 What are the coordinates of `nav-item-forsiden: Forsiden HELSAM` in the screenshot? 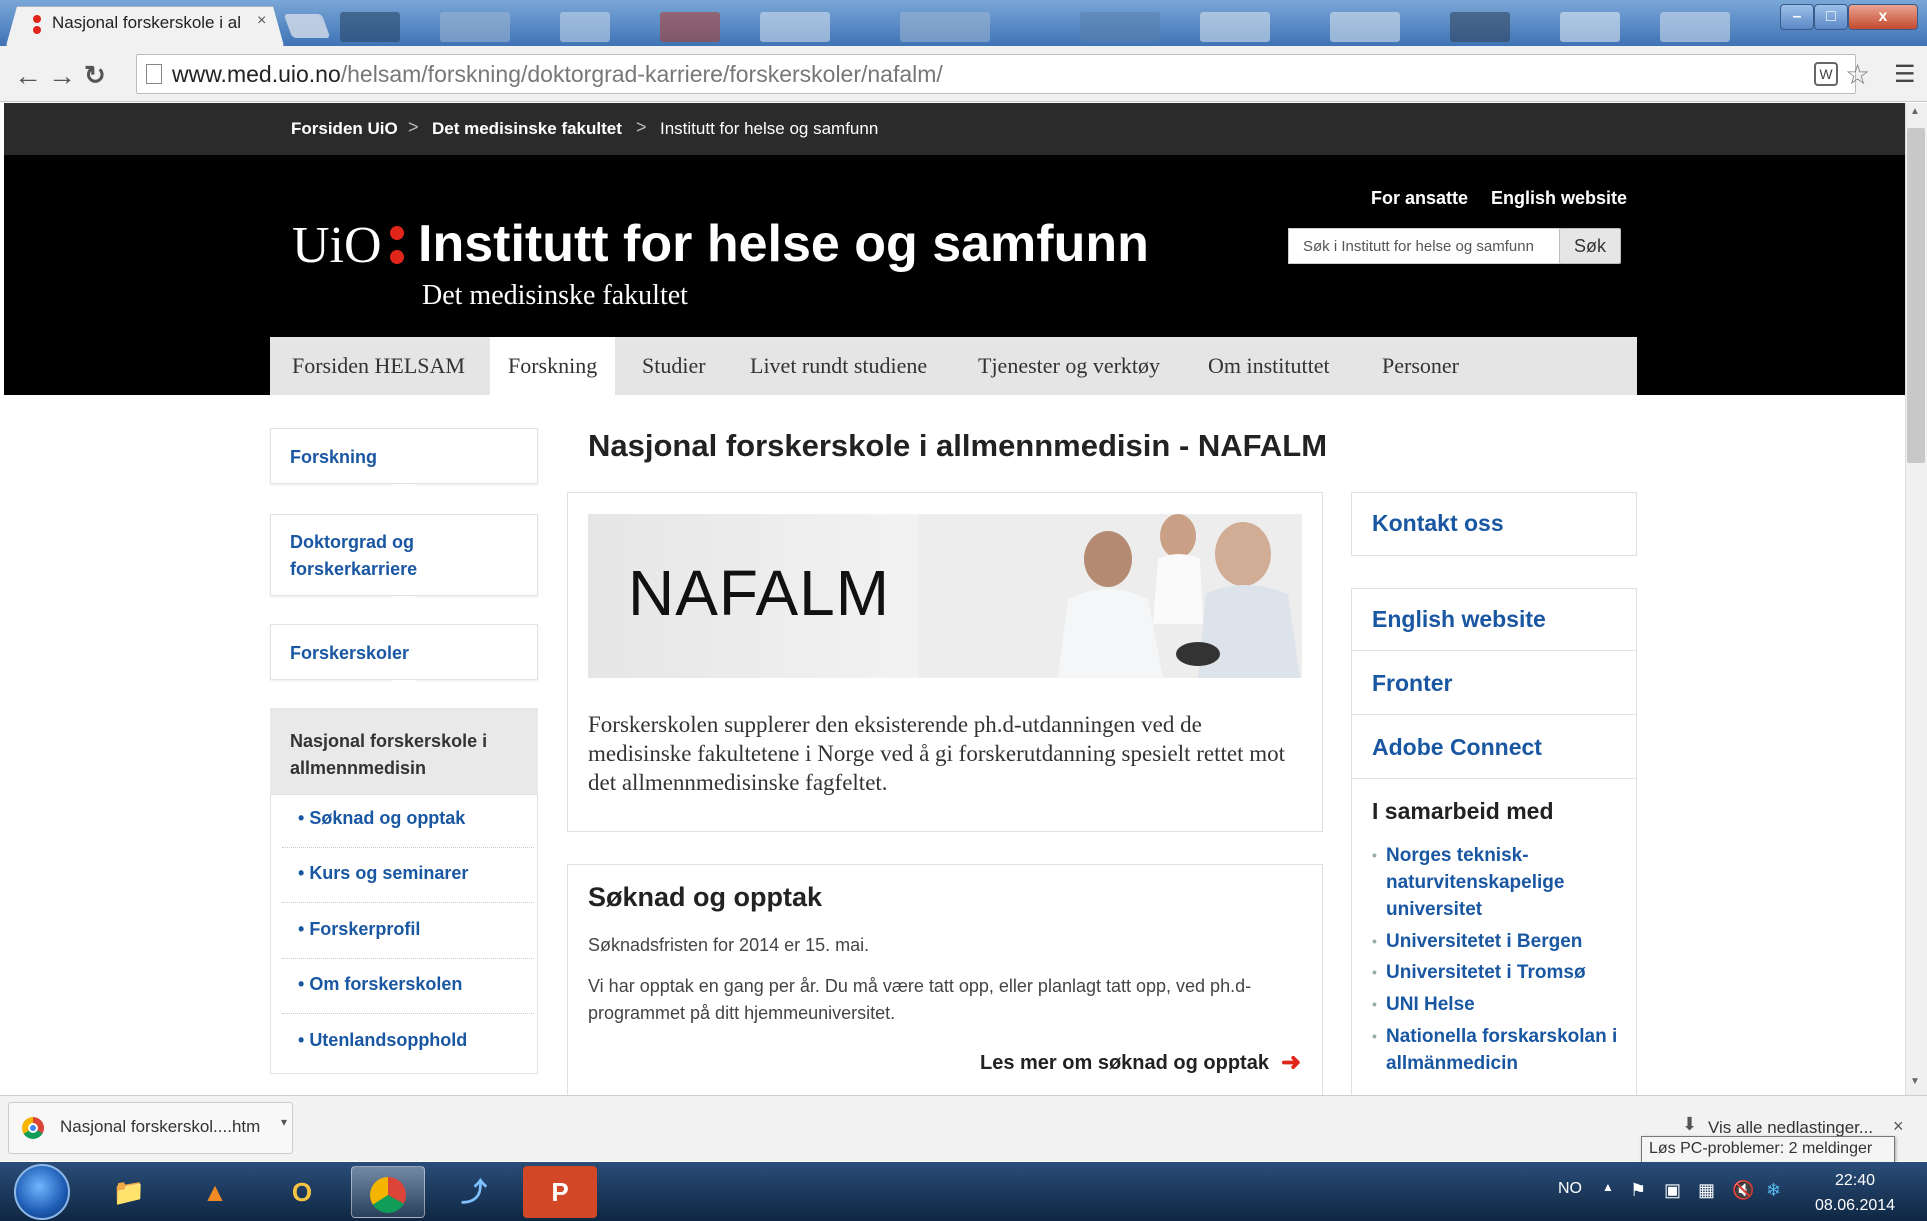 It's located at (378, 366).